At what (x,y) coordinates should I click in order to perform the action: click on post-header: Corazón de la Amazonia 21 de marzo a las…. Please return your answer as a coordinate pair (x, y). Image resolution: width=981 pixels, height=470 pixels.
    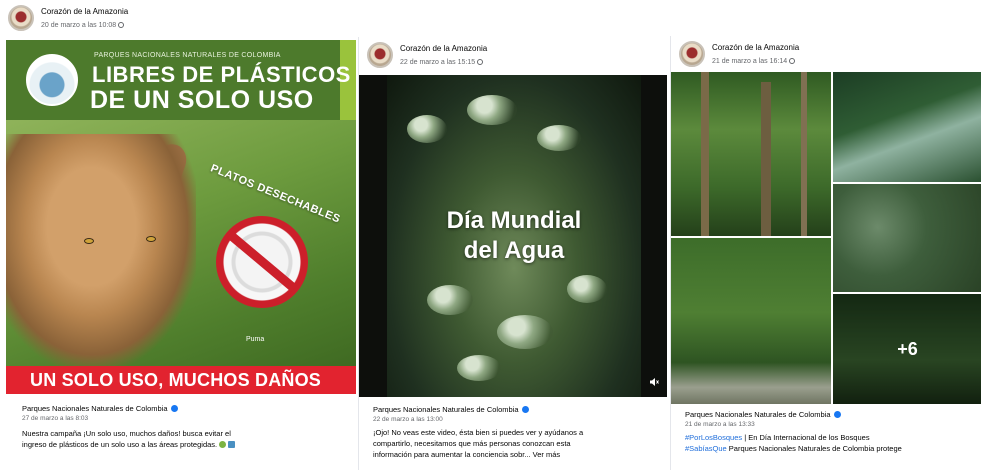
    Looking at the image, I should click on (826, 54).